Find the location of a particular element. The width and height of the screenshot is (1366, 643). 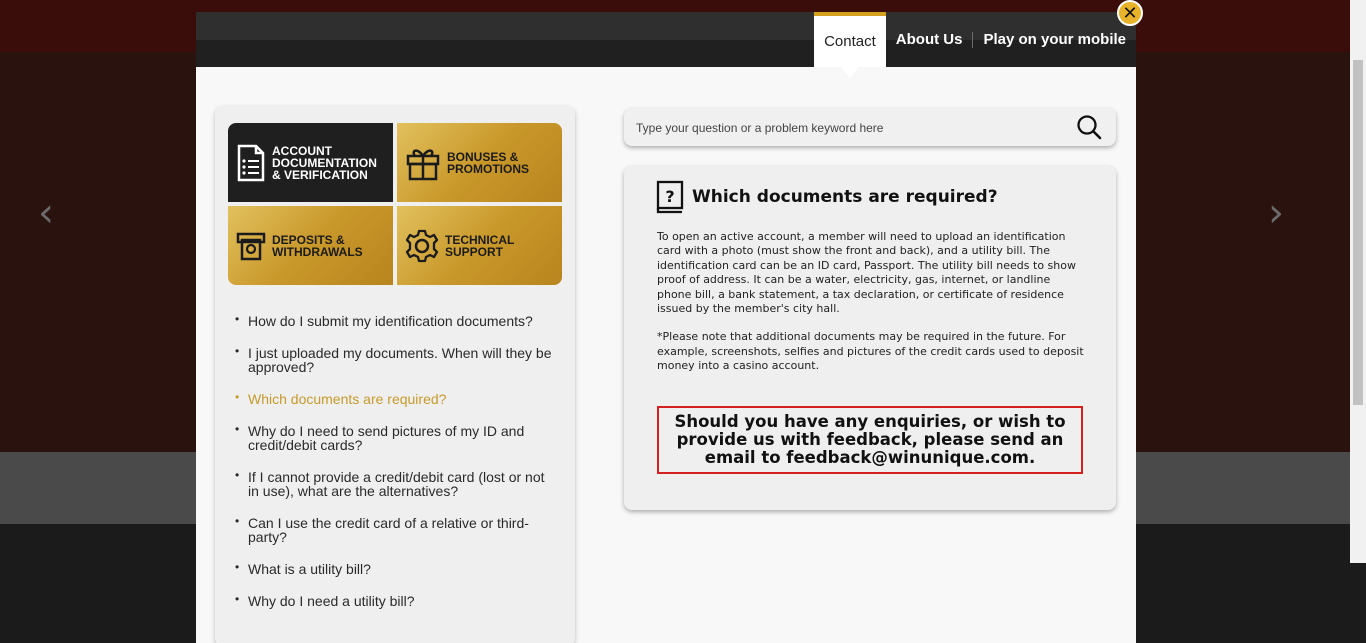

faq-item: Why do I need a utility bill? is located at coordinates (395, 600).